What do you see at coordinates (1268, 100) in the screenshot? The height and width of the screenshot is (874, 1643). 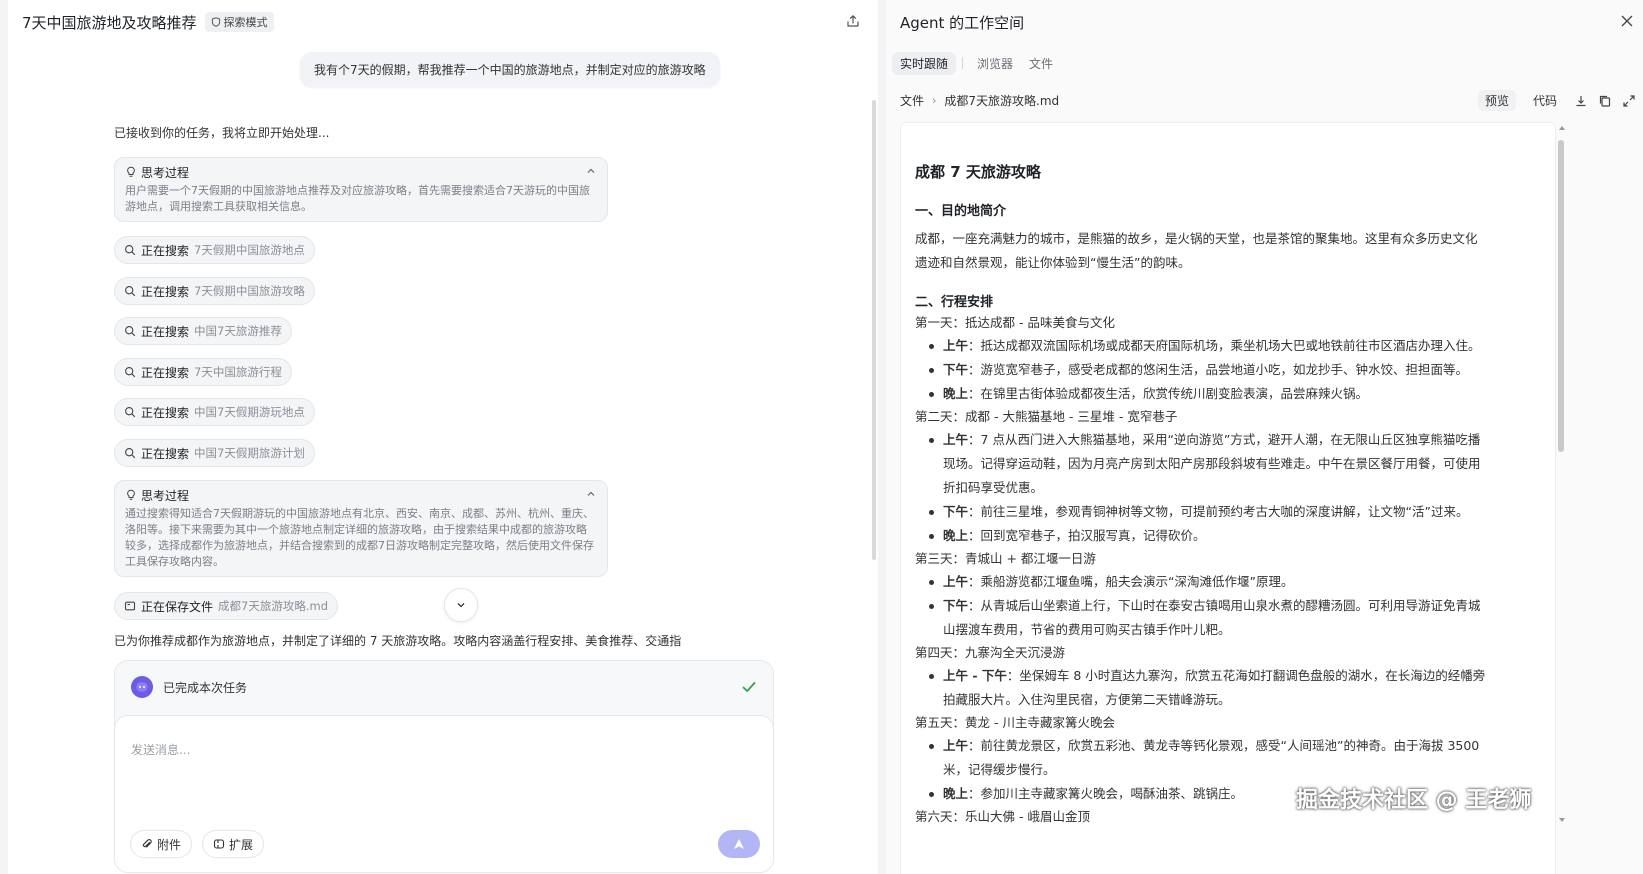 I see `file-breadcrumb-bar: 文件 › 成都7天旅游攻略.md 预览 代码` at bounding box center [1268, 100].